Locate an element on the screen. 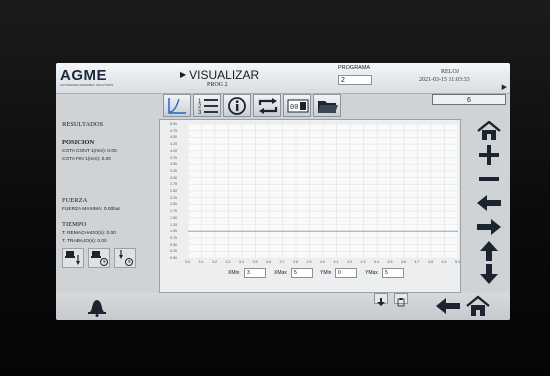 The height and width of the screenshot is (376, 550). chart-view-button is located at coordinates (177, 105).